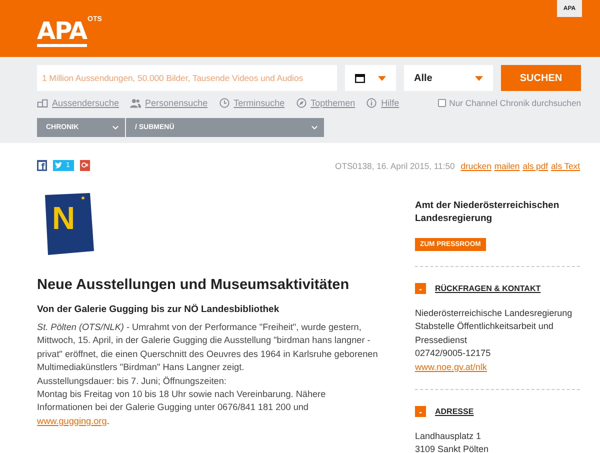  Describe the element at coordinates (301, 103) in the screenshot. I see `compass-icon` at that location.